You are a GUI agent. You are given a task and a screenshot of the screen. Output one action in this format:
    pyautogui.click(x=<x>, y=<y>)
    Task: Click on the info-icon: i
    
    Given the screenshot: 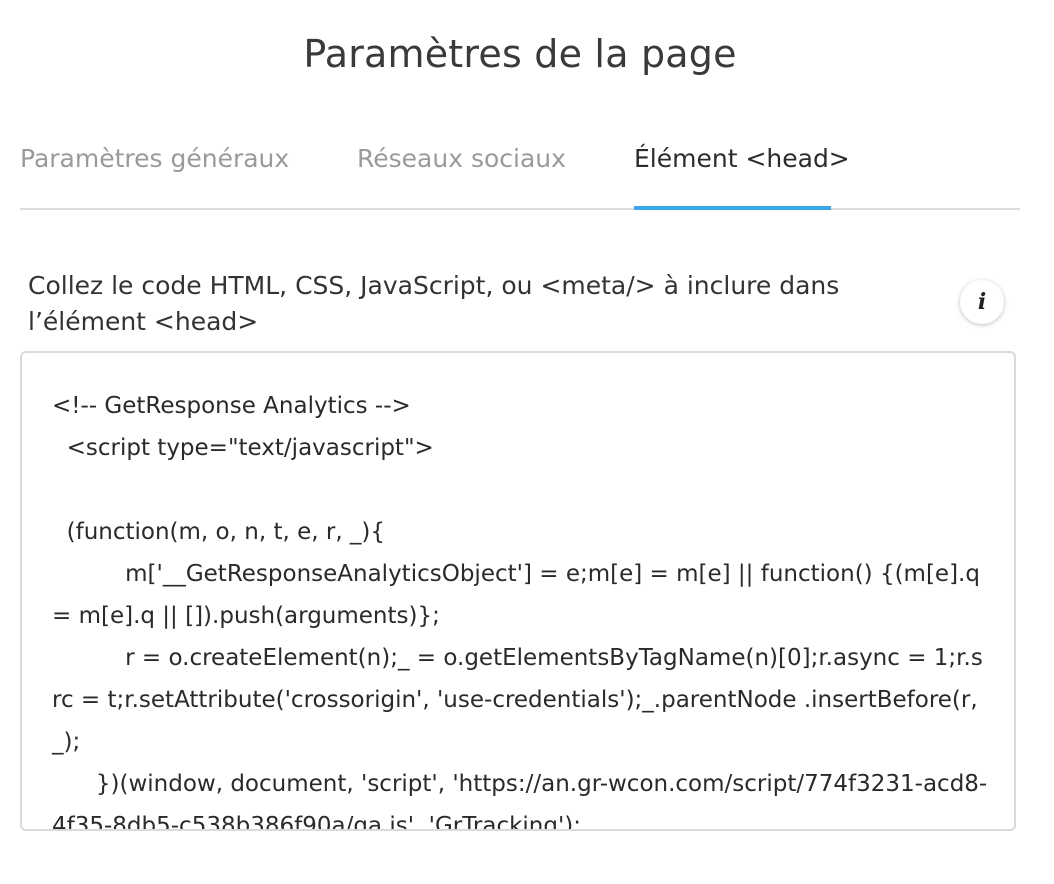 What is the action you would take?
    pyautogui.click(x=982, y=302)
    